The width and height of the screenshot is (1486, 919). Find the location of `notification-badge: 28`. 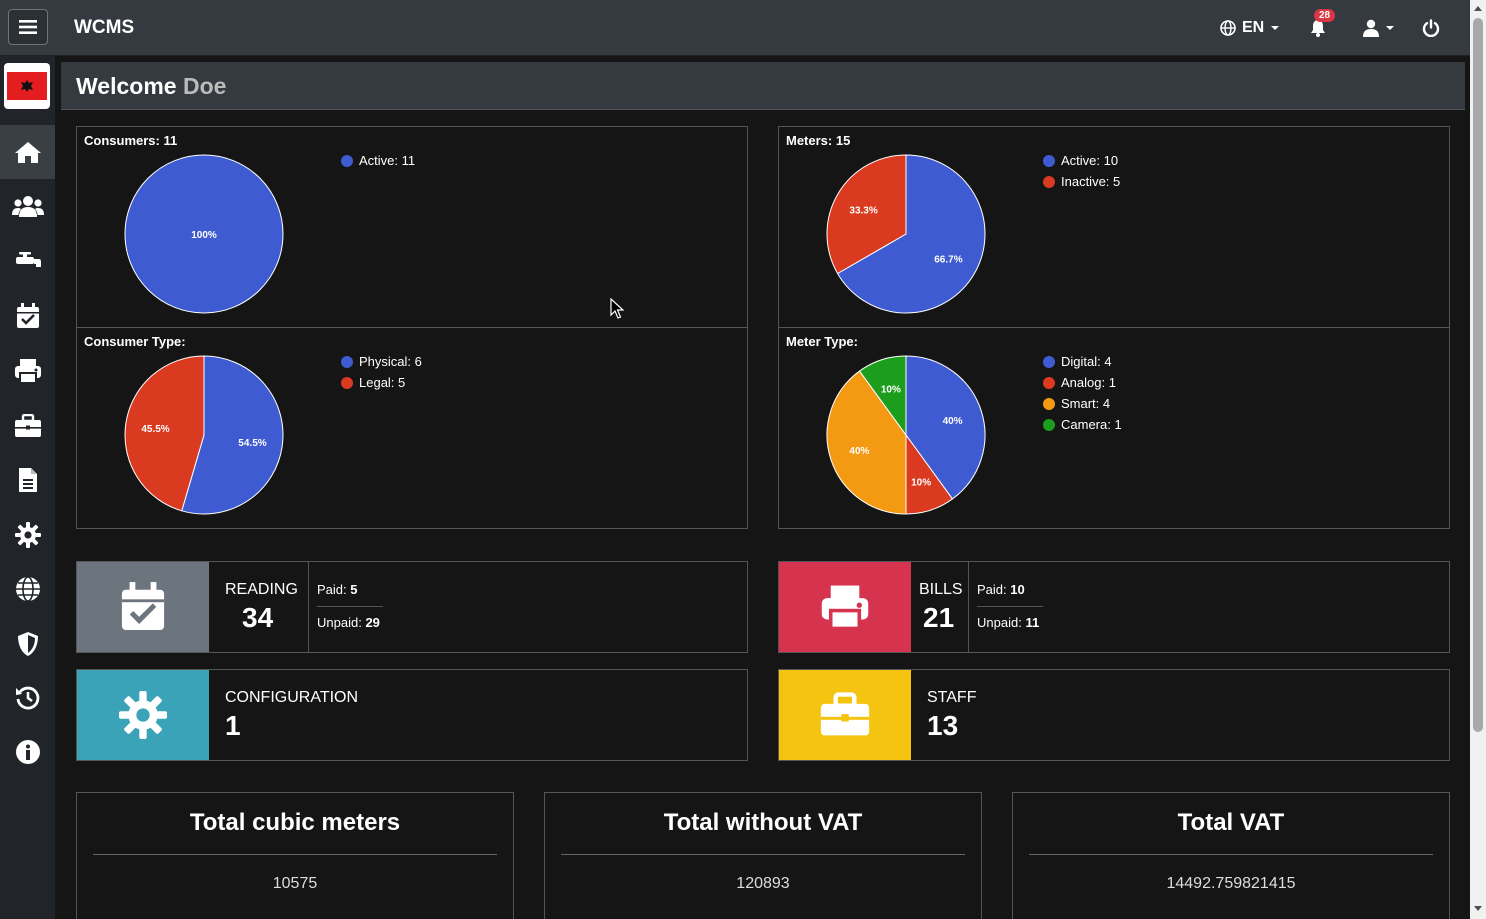

notification-badge: 28 is located at coordinates (1325, 15).